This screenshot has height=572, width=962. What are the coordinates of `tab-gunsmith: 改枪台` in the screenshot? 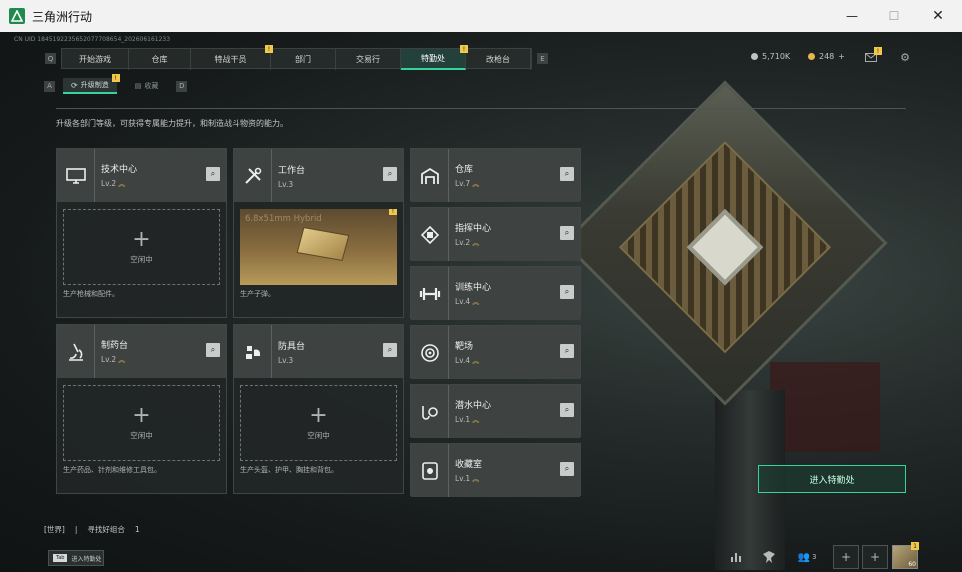 It's located at (498, 59).